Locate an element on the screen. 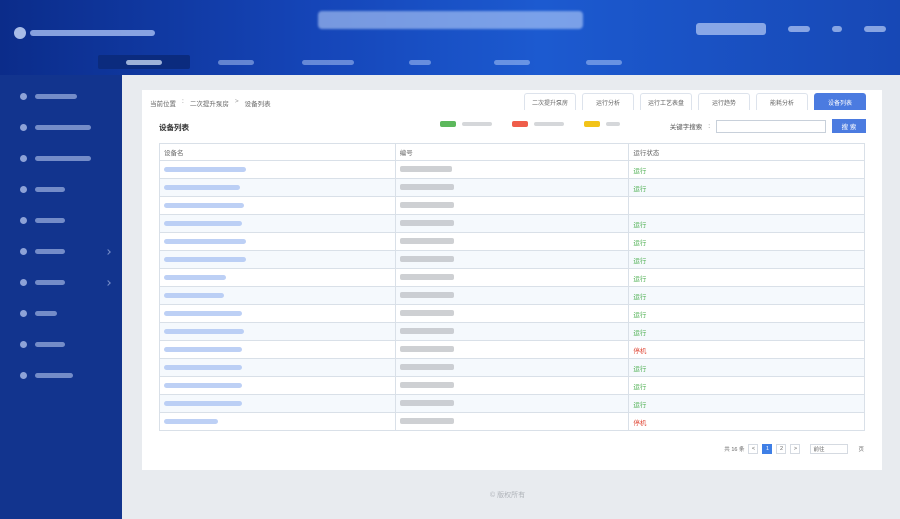 Image resolution: width=900 pixels, height=519 pixels. tab-process-dashboard: 运行工艺表盘 is located at coordinates (666, 101).